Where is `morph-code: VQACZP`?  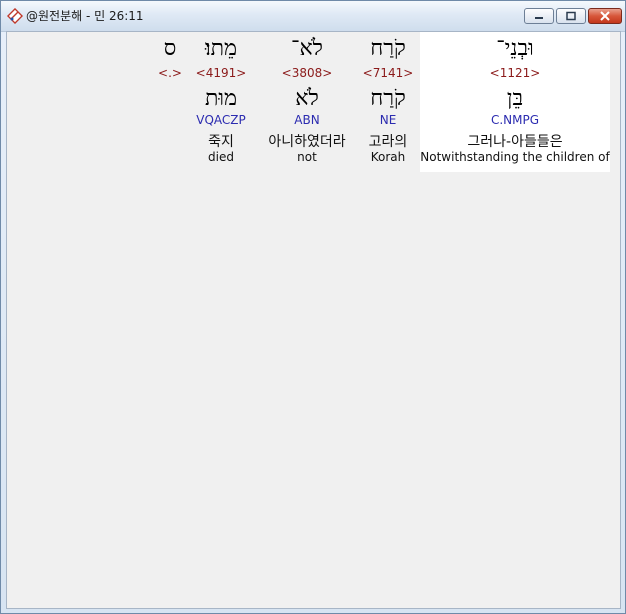 morph-code: VQACZP is located at coordinates (221, 120).